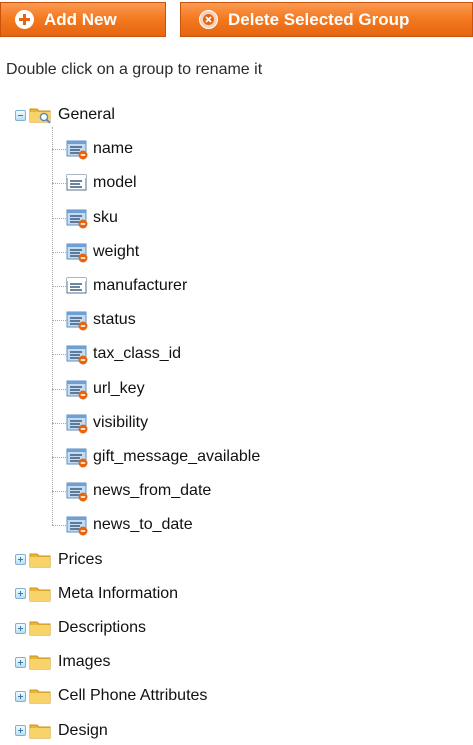  What do you see at coordinates (86, 114) in the screenshot?
I see `tree-node-label: General` at bounding box center [86, 114].